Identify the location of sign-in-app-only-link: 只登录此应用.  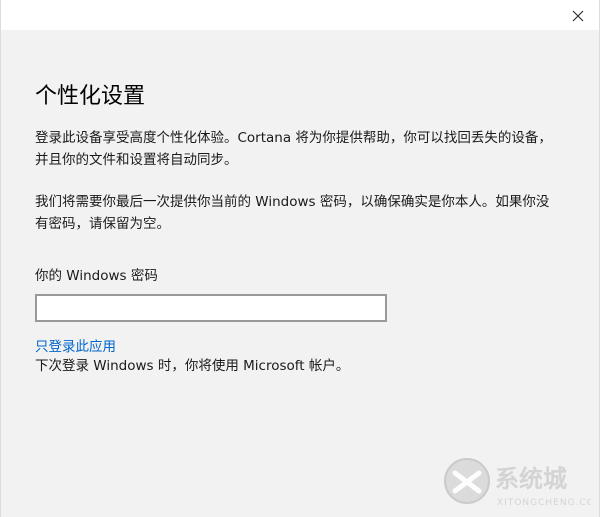
(75, 345).